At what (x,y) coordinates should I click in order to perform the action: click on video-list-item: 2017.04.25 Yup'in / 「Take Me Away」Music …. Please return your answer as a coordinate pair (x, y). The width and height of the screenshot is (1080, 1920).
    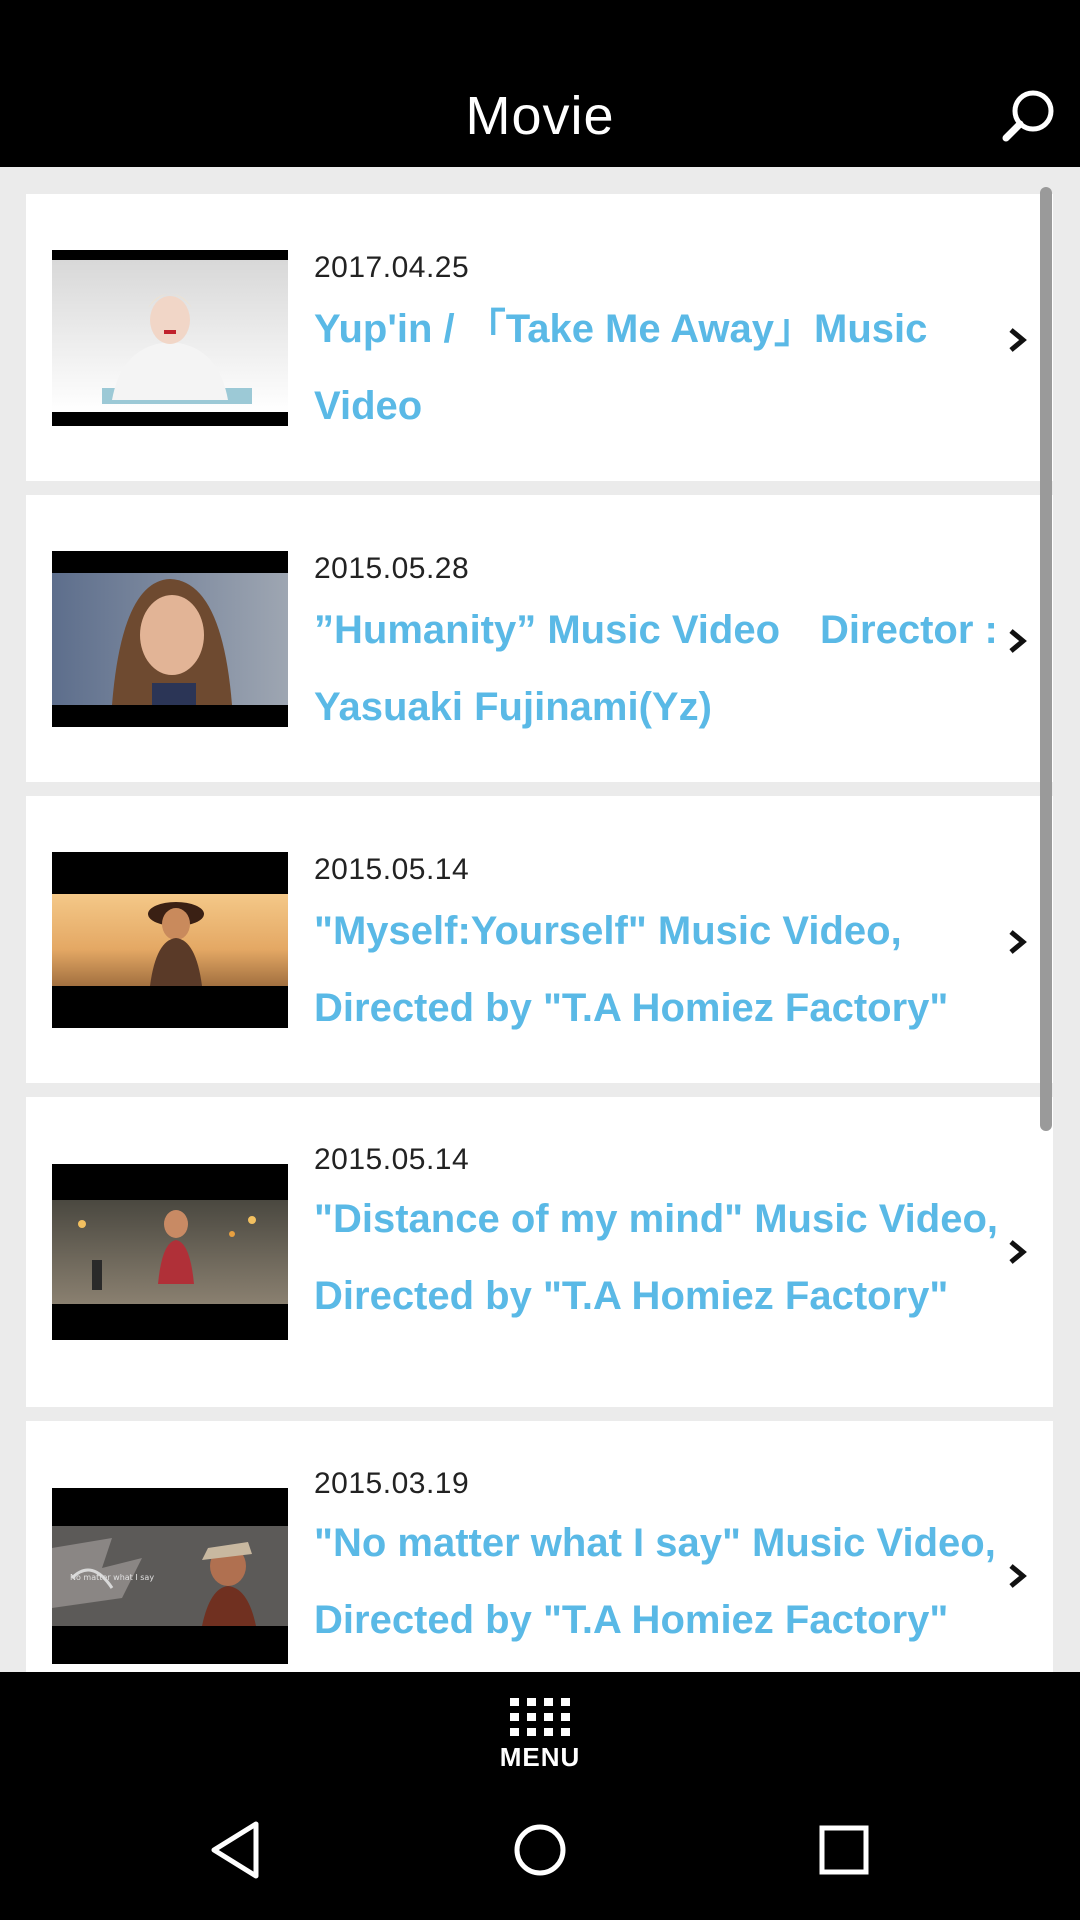
    Looking at the image, I should click on (539, 337).